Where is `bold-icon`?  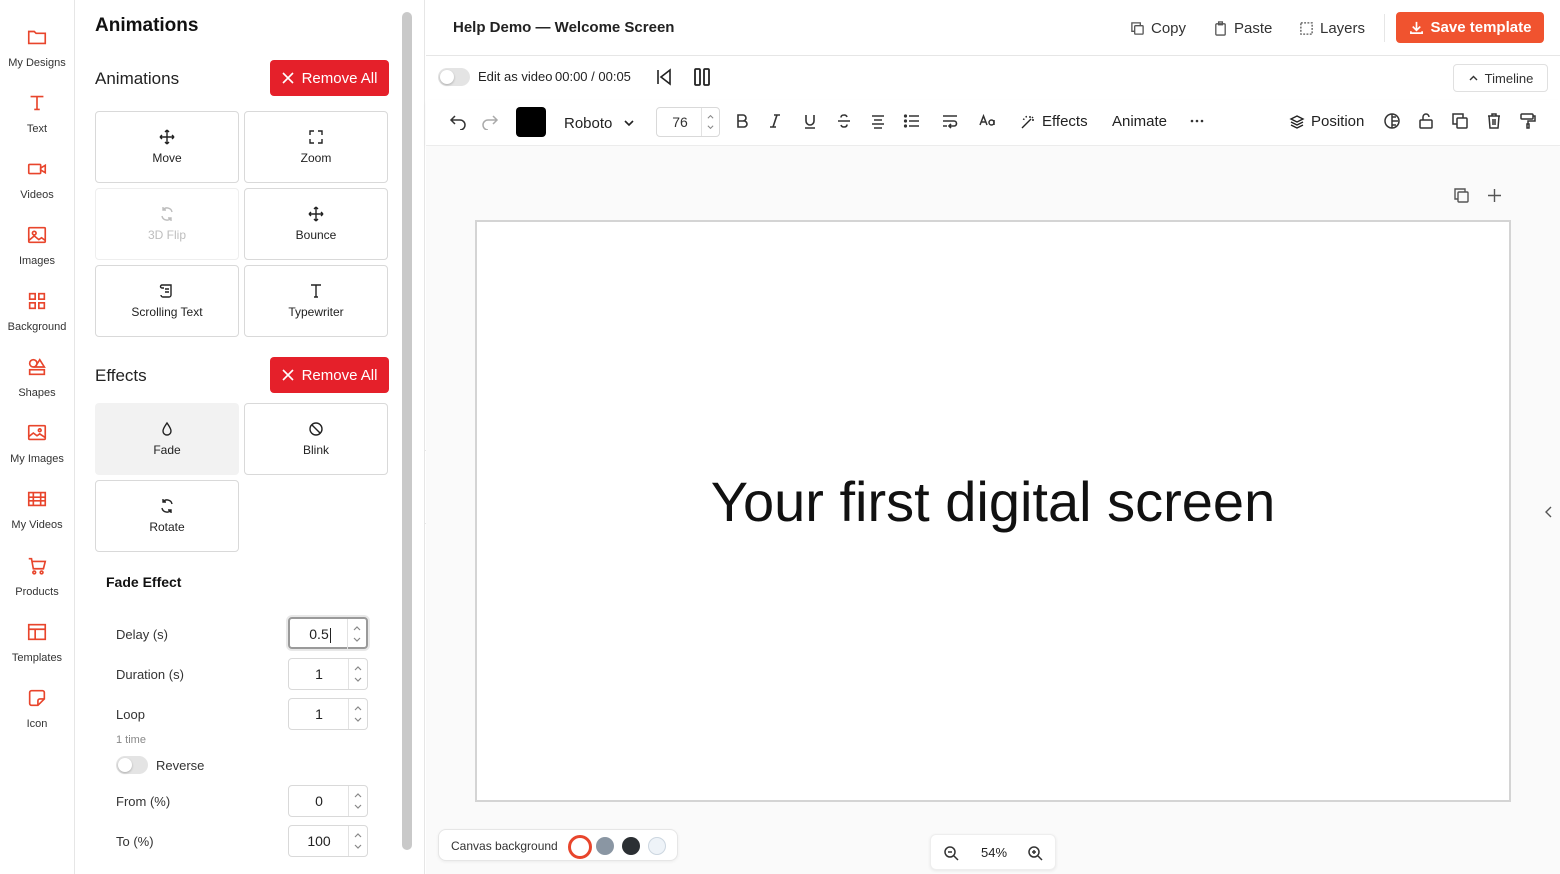 bold-icon is located at coordinates (742, 121).